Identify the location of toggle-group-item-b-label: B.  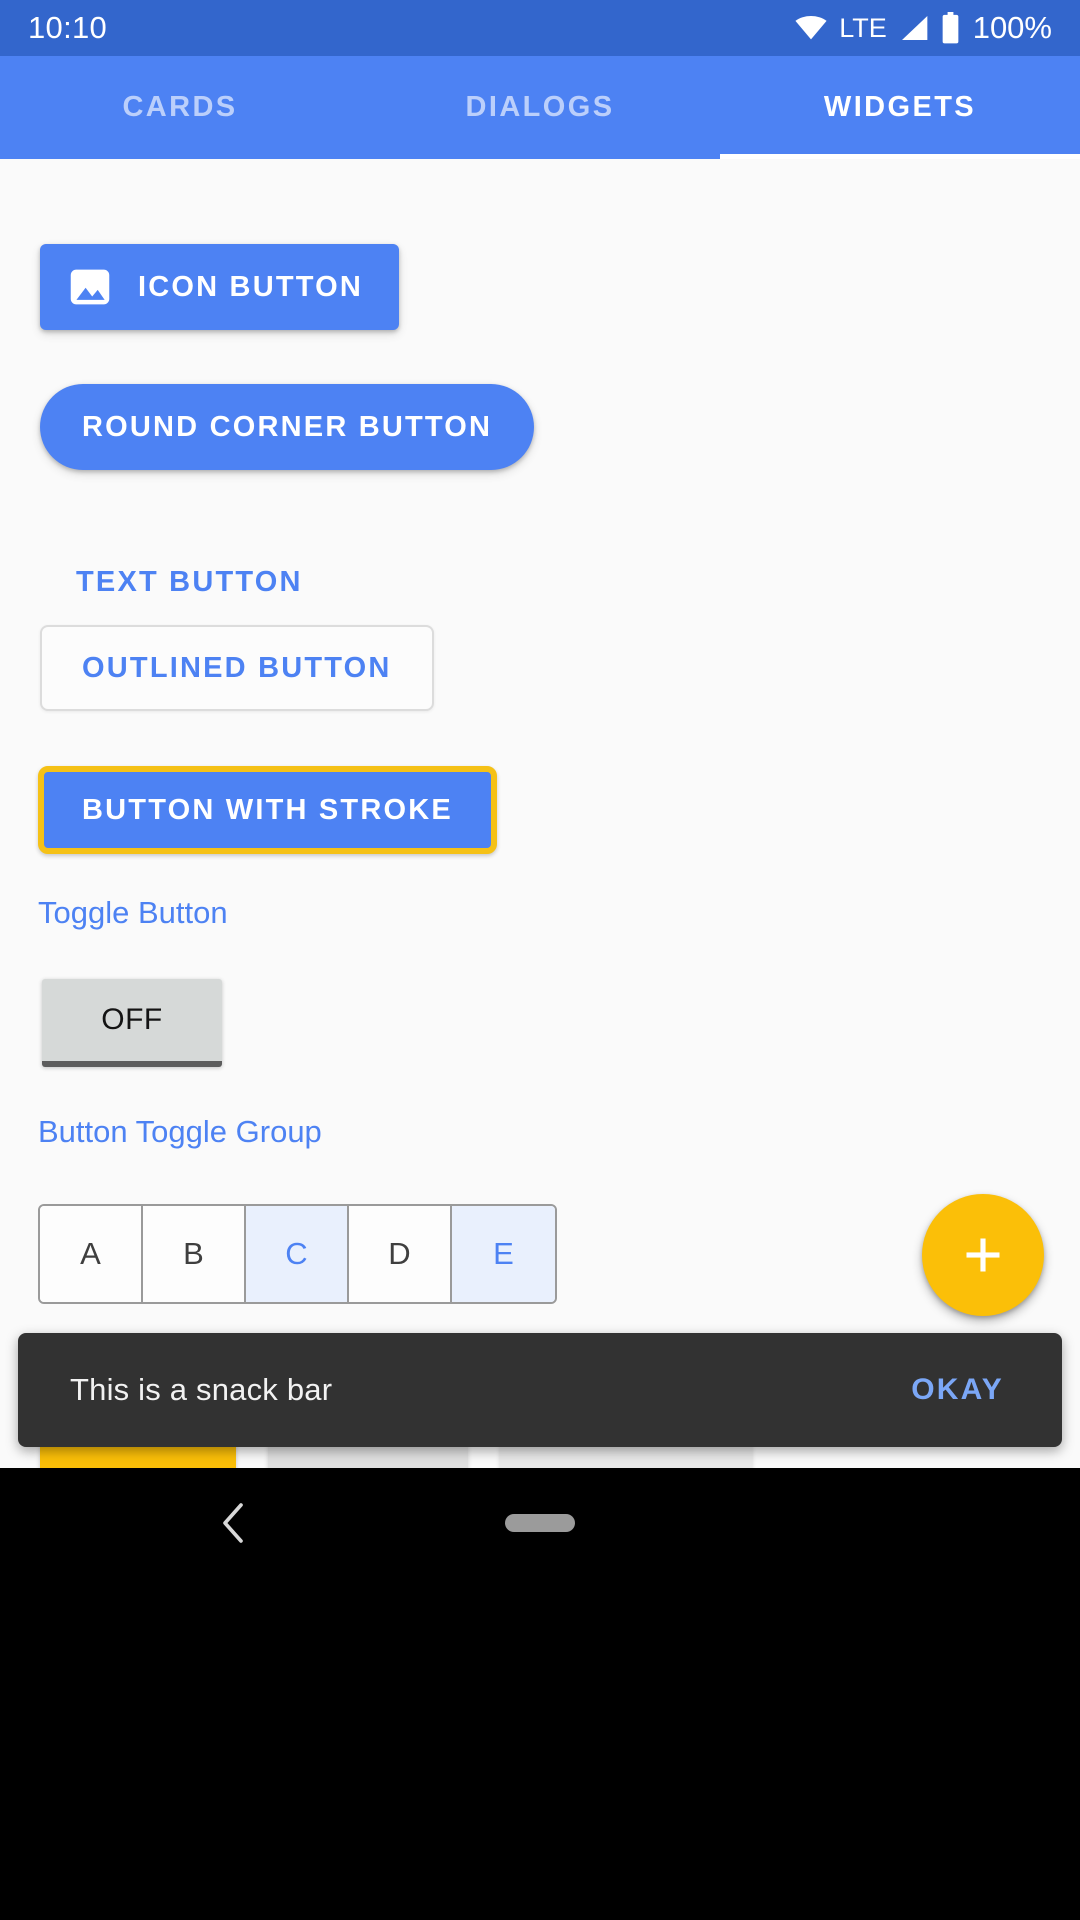
(193, 1253).